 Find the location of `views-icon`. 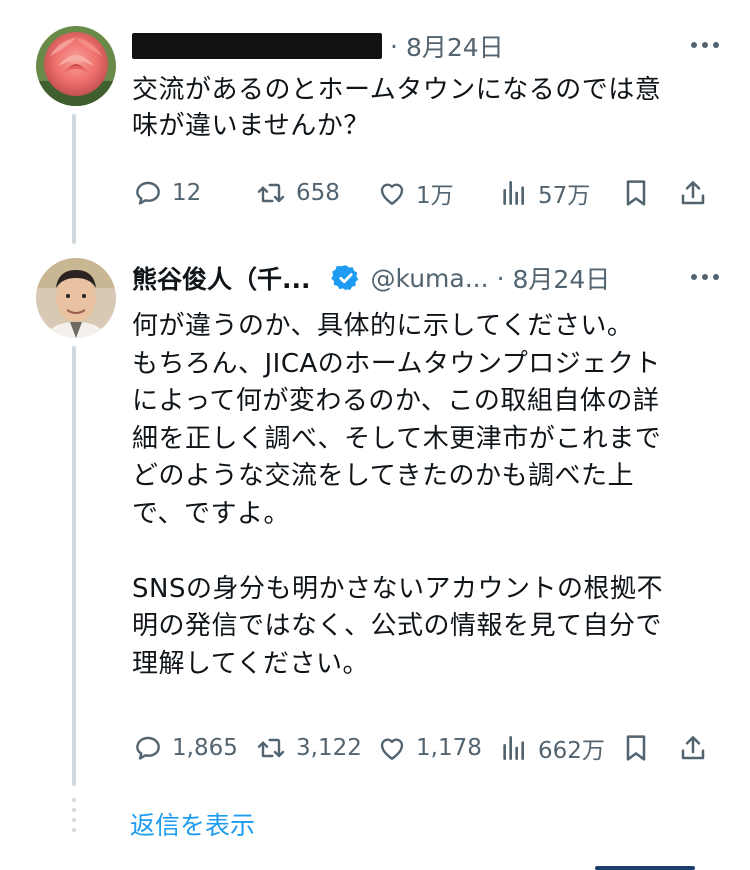

views-icon is located at coordinates (513, 748).